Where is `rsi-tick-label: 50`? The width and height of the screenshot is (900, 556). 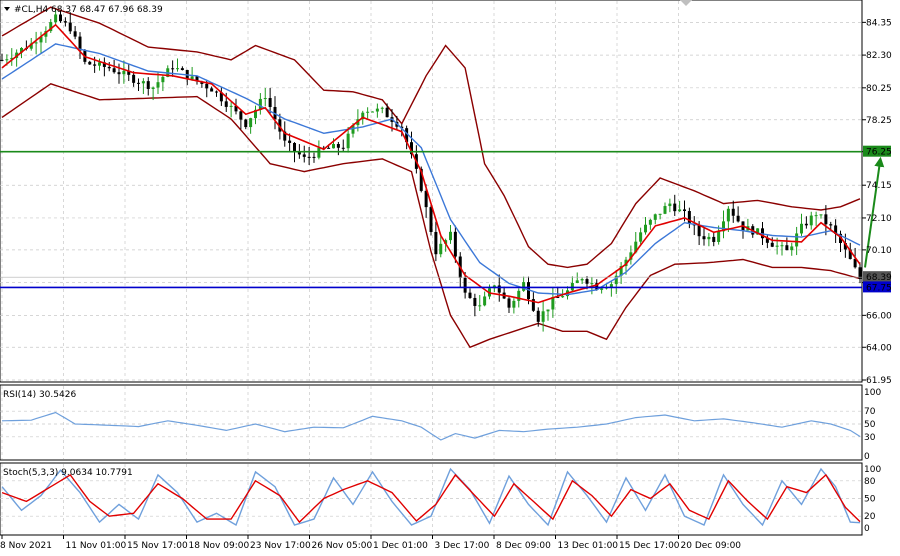
rsi-tick-label: 50 is located at coordinates (870, 425).